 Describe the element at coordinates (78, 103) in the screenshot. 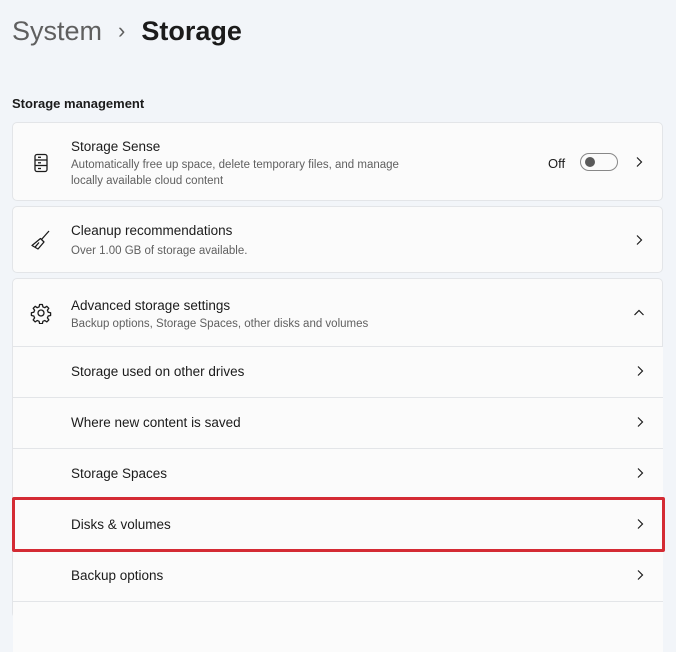

I see `section-heading: Storage management` at that location.